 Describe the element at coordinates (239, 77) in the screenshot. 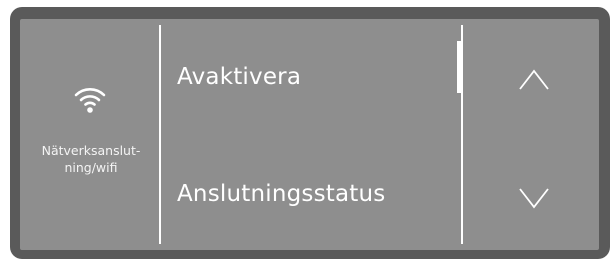

I see `menu-item-avaktivera: Avaktivera` at that location.